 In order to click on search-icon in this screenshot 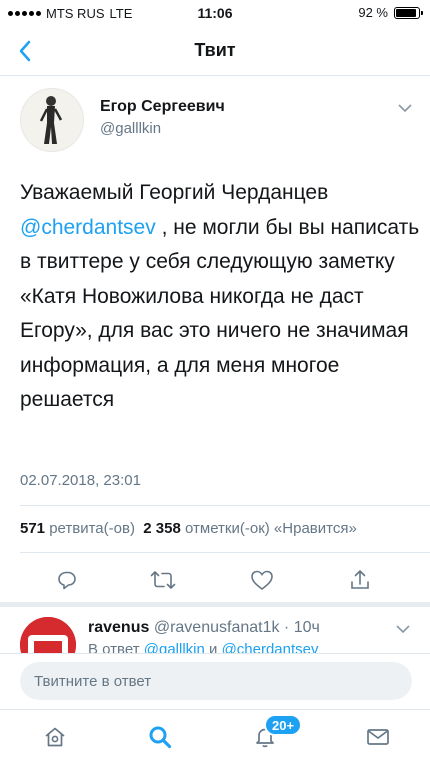, I will do `click(160, 737)`.